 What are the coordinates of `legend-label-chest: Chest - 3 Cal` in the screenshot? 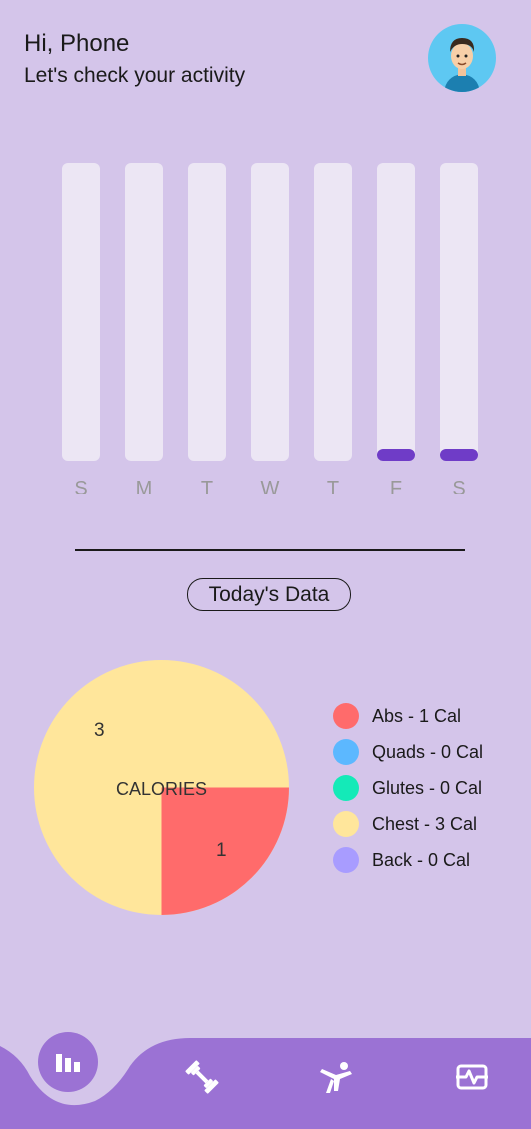 It's located at (425, 824).